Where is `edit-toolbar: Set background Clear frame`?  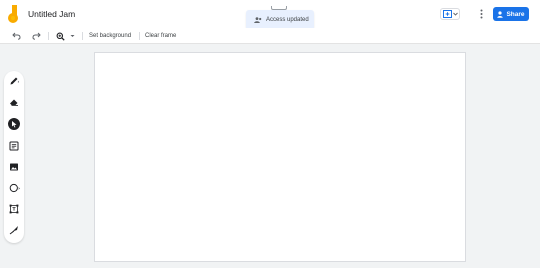
edit-toolbar: Set background Clear frame is located at coordinates (270, 36).